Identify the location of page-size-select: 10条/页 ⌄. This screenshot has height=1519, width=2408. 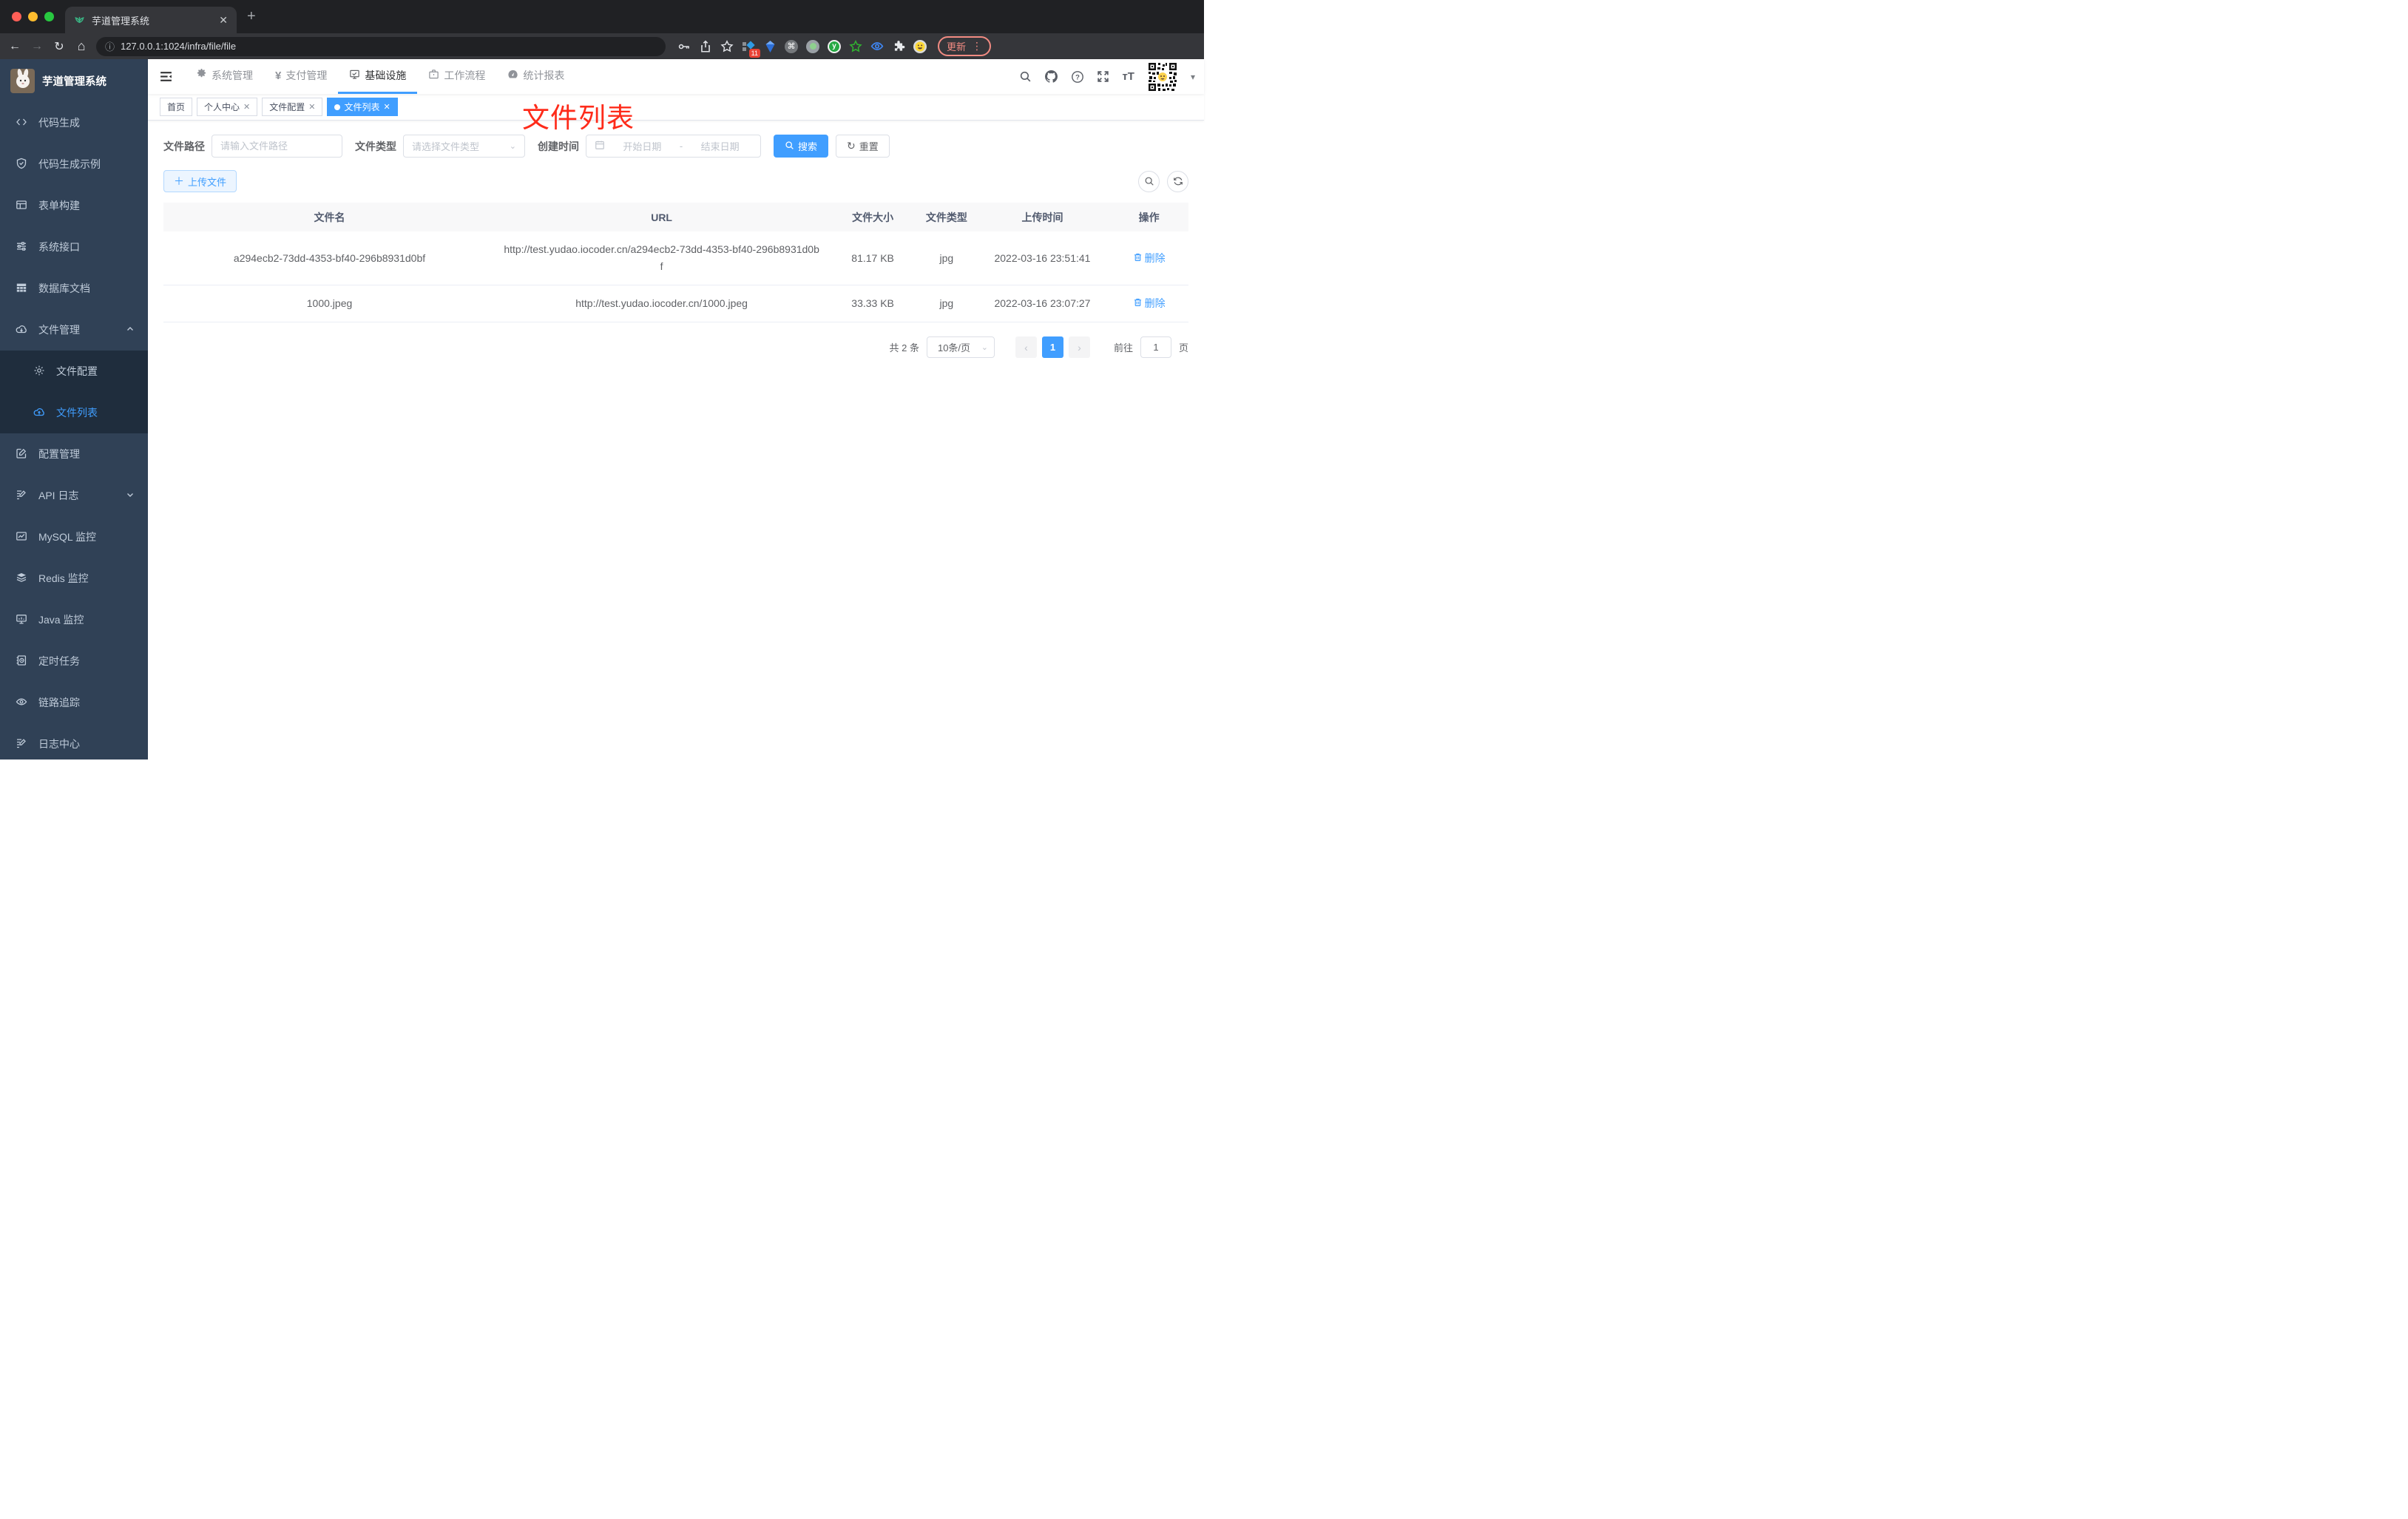
(961, 347).